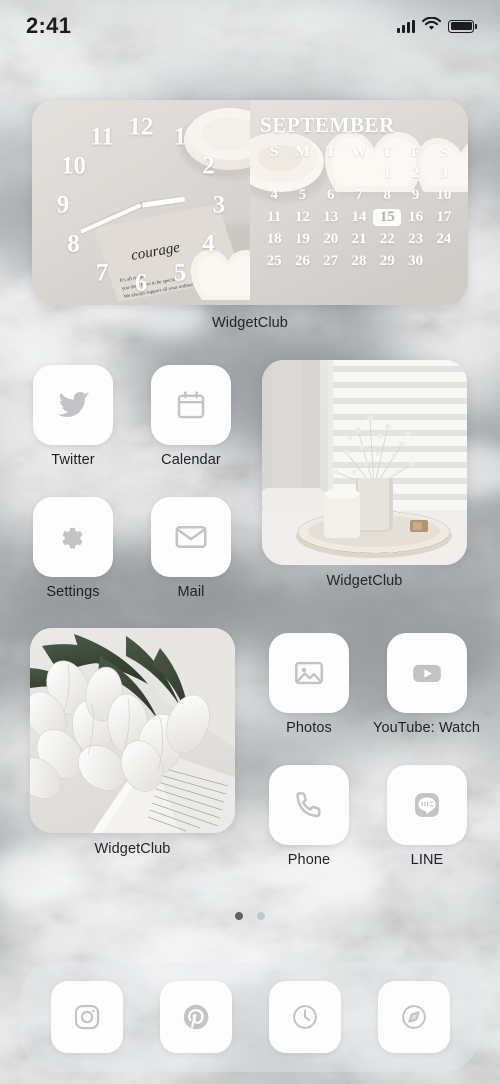  What do you see at coordinates (387, 217) in the screenshot?
I see `calendar-day-today: 15` at bounding box center [387, 217].